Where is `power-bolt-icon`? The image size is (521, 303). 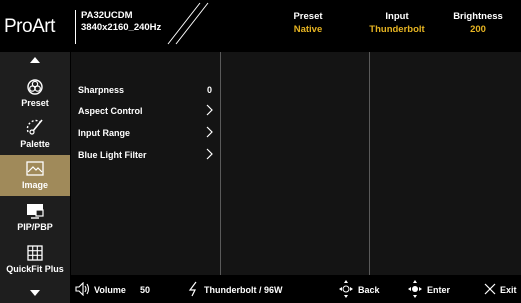 power-bolt-icon is located at coordinates (192, 289).